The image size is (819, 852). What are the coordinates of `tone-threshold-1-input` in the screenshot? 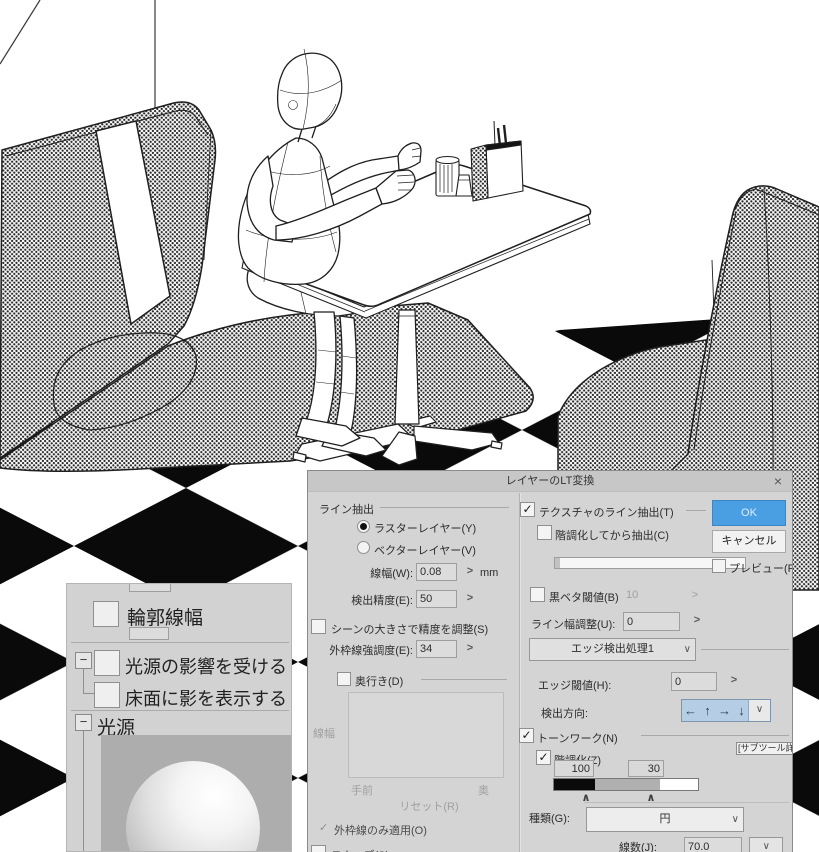 It's located at (574, 768).